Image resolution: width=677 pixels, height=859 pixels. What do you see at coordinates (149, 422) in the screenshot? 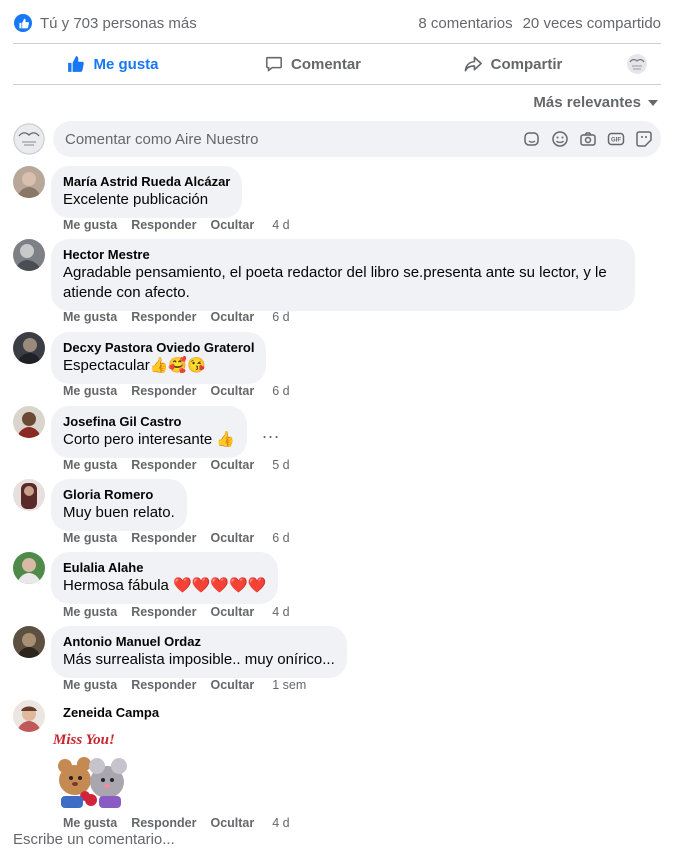
I see `comment-author: Josefina Gil Castro` at bounding box center [149, 422].